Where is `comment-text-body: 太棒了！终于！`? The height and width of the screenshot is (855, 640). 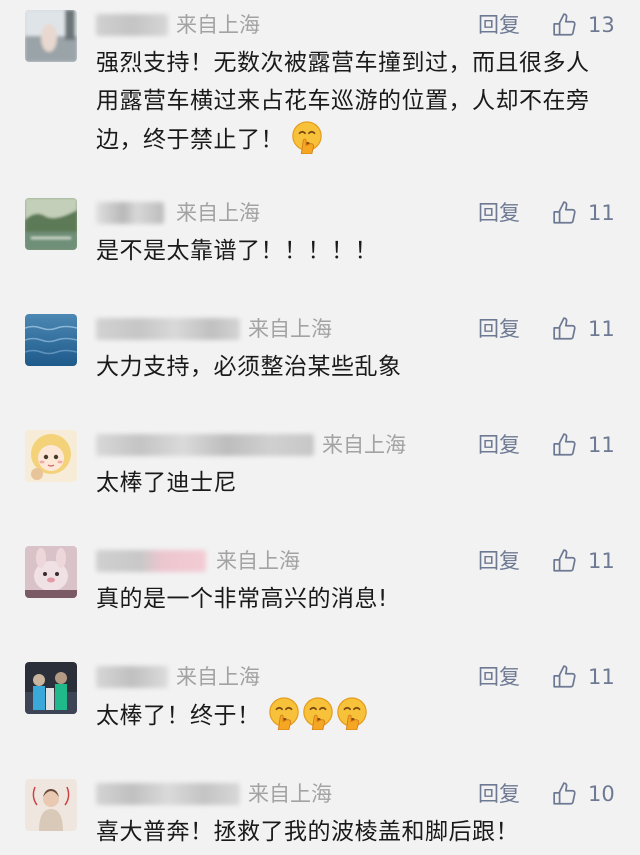
comment-text-body: 太棒了！终于！ is located at coordinates (178, 716).